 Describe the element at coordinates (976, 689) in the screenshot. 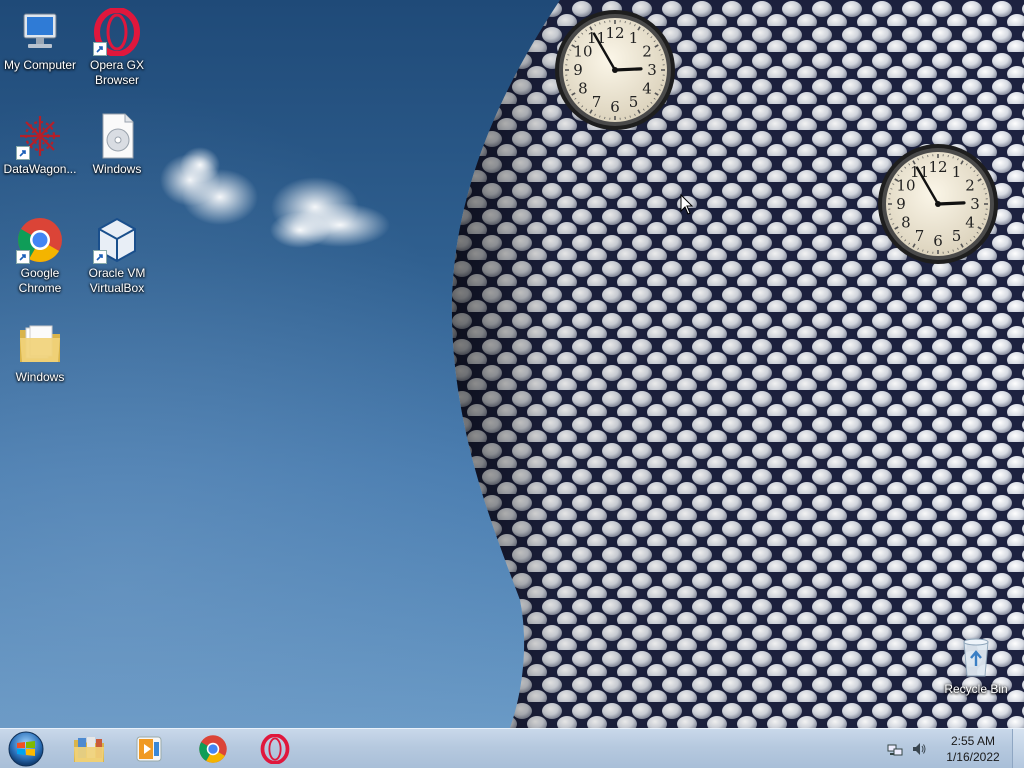

I see `icon-label: Recycle Bin` at that location.